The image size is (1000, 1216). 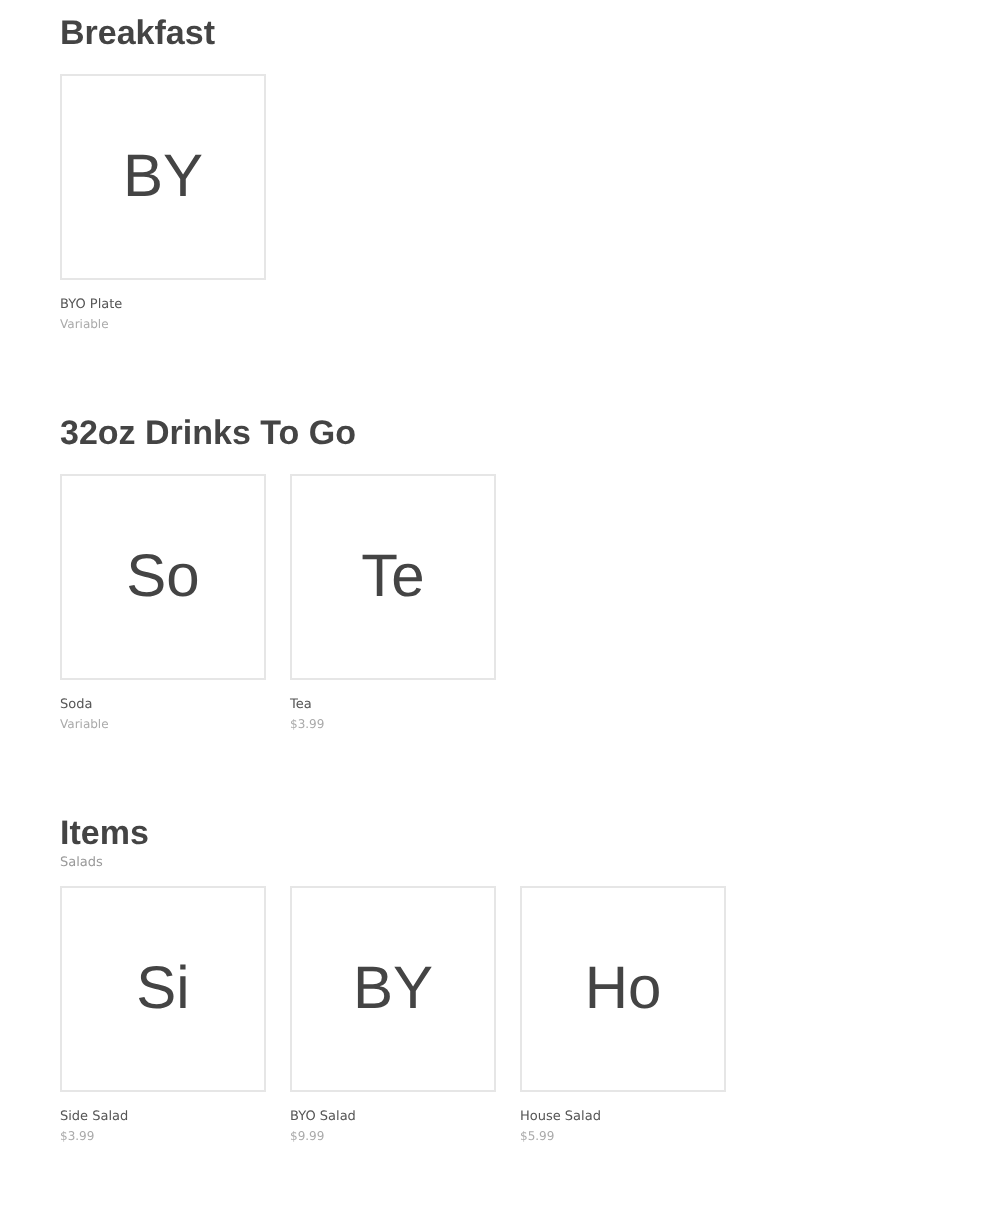 I want to click on item-tile: Si, so click(x=163, y=989).